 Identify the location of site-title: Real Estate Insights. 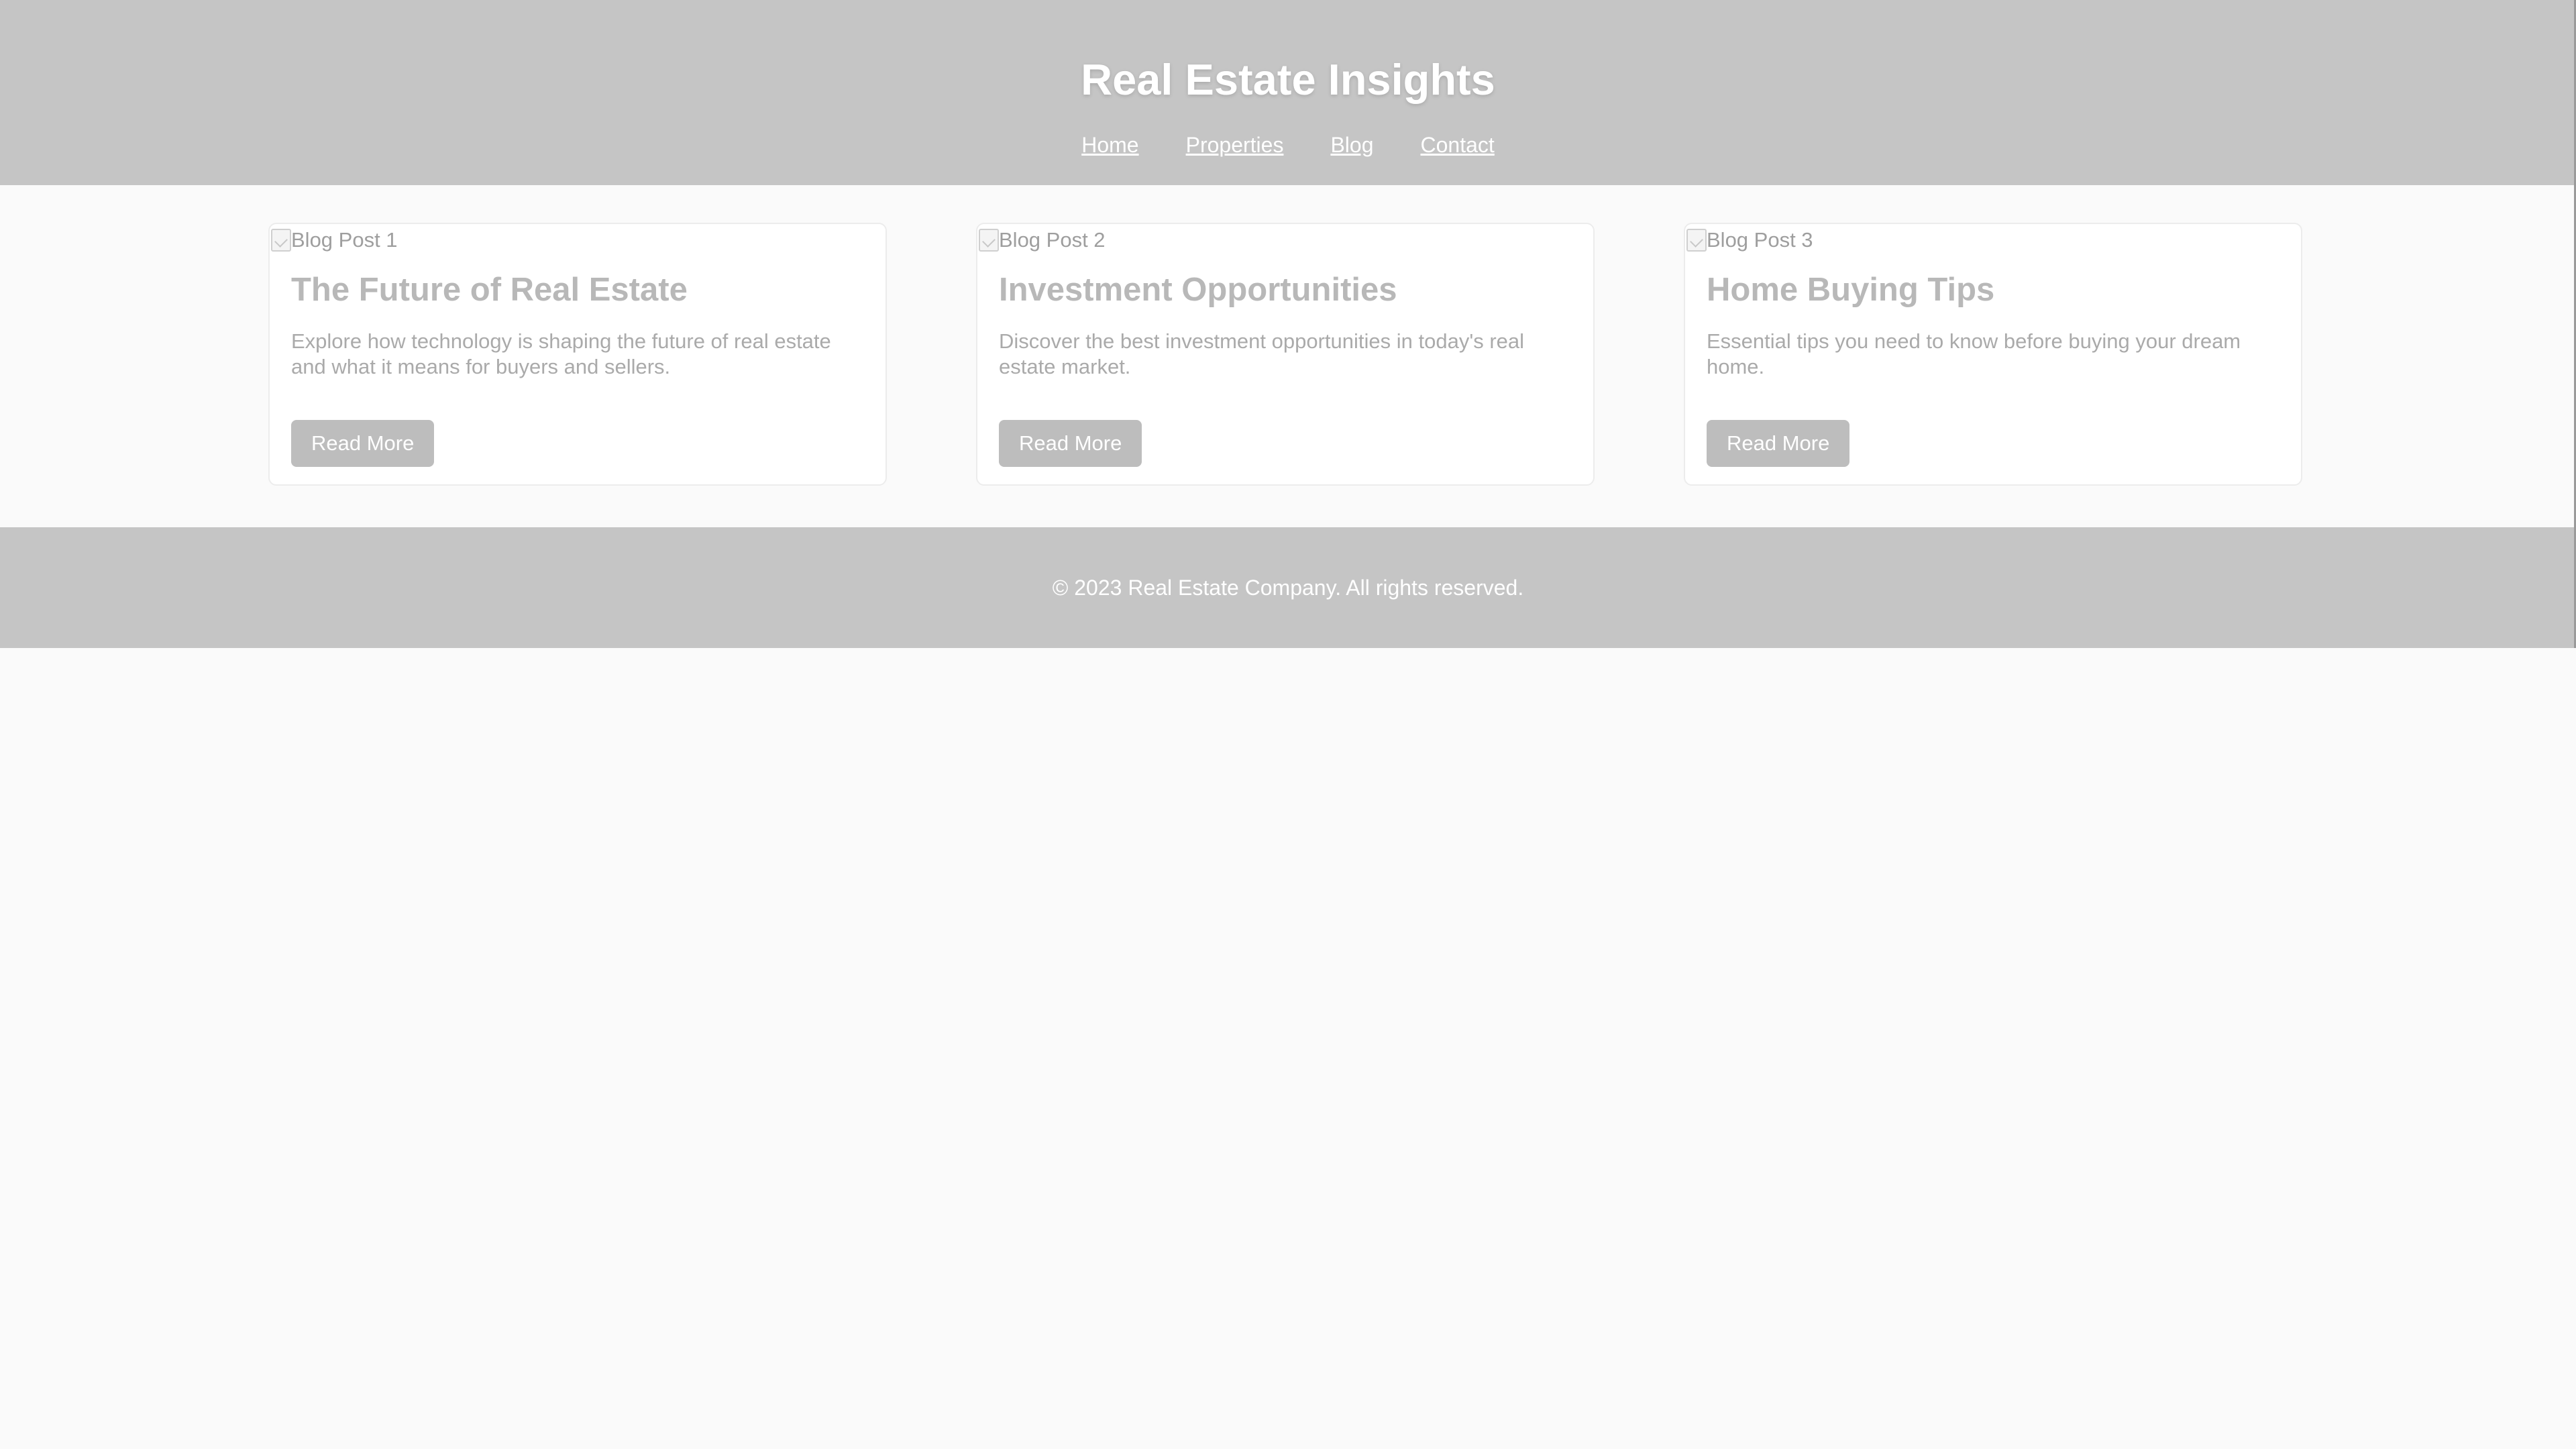
(1288, 79).